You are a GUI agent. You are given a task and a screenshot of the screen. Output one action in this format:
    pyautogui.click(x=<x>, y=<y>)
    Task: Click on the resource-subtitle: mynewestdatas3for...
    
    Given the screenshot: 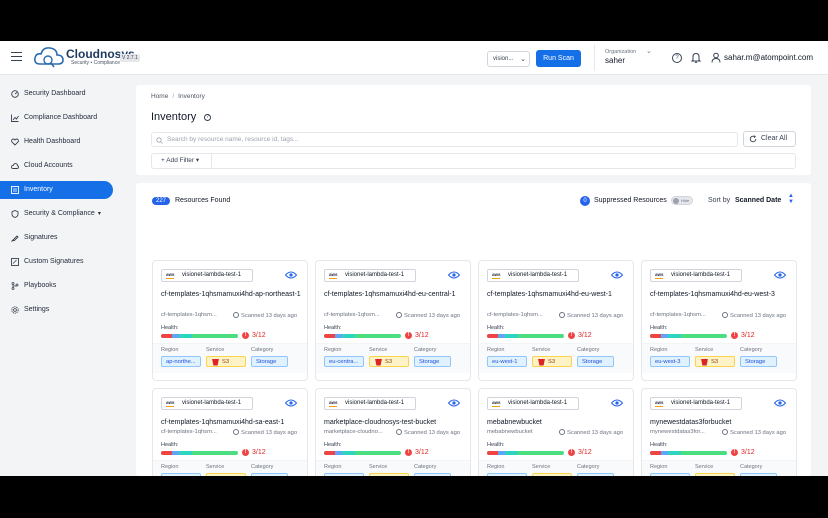 What is the action you would take?
    pyautogui.click(x=677, y=432)
    